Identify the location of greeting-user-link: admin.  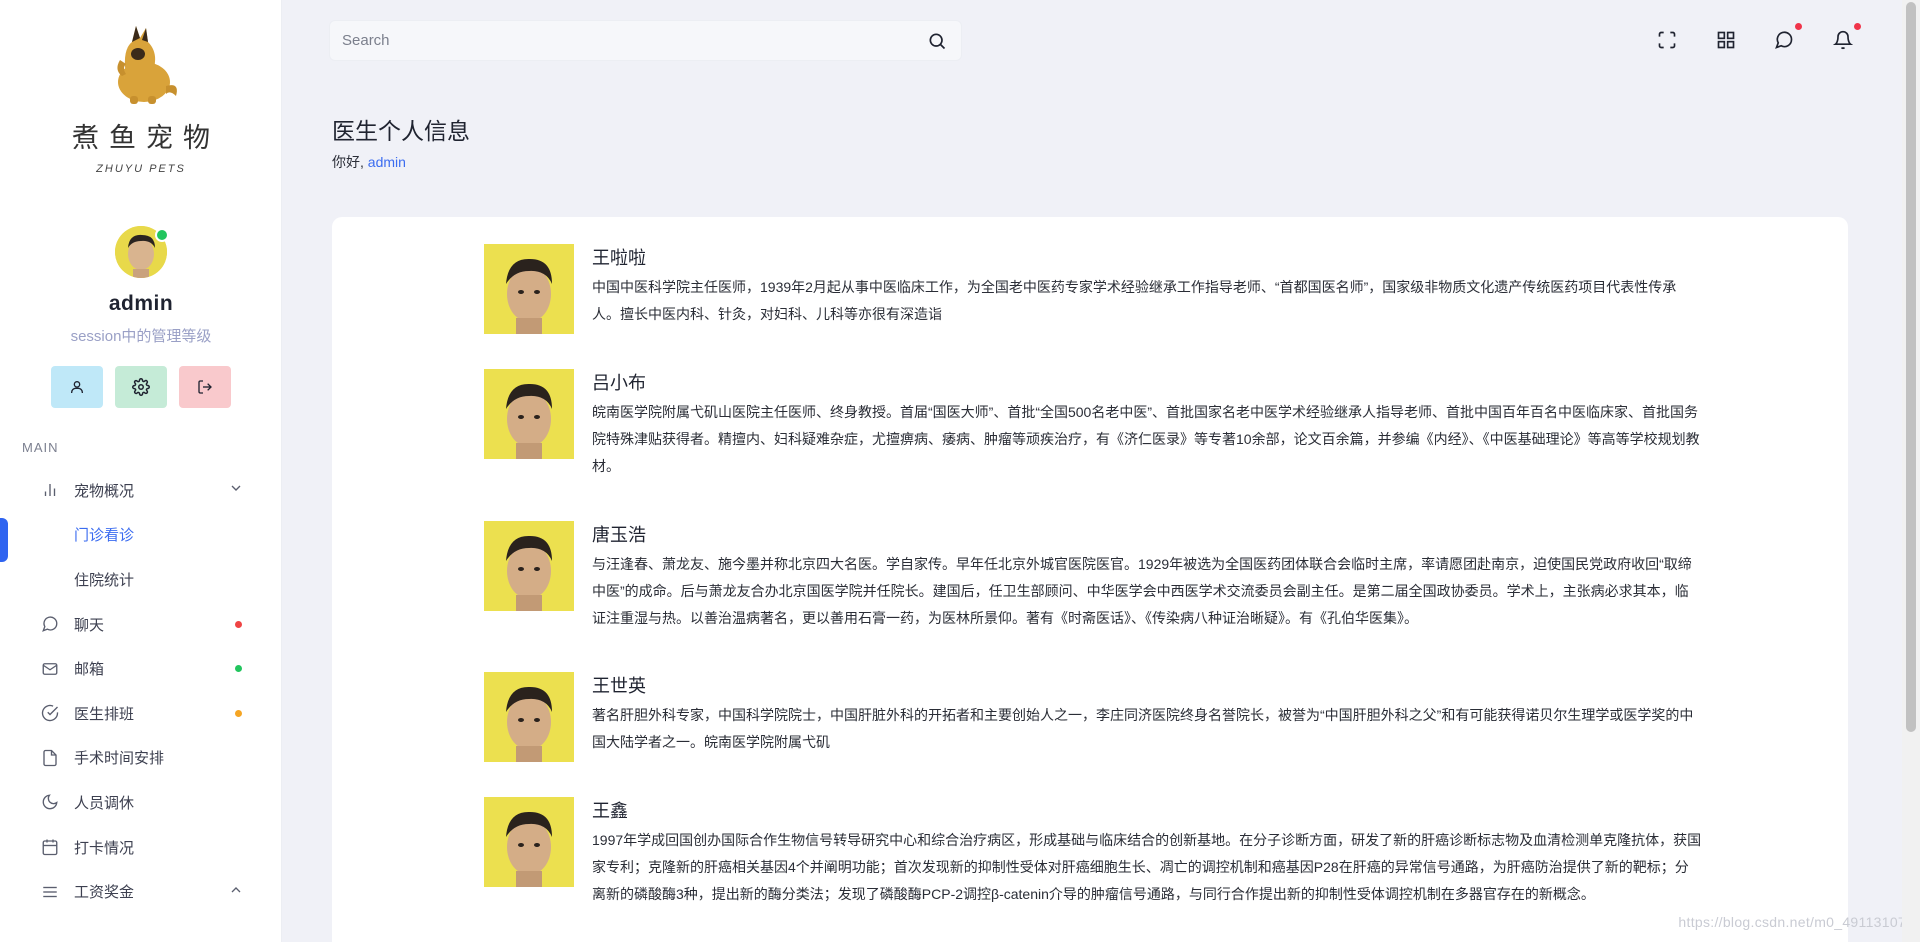
(387, 162).